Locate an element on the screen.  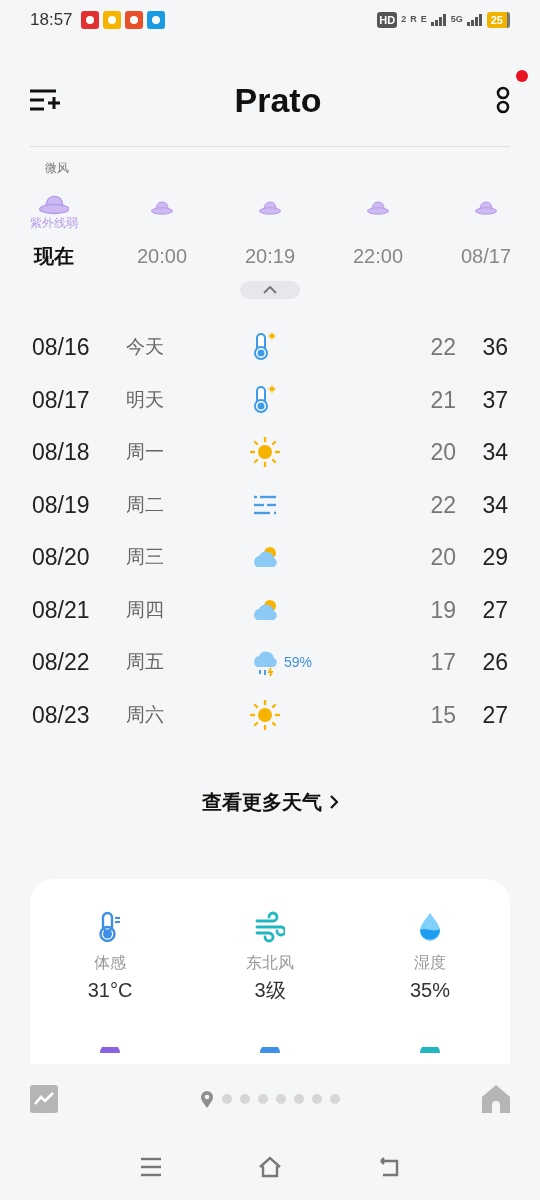
network-label: 2 is located at coordinates (404, 20).